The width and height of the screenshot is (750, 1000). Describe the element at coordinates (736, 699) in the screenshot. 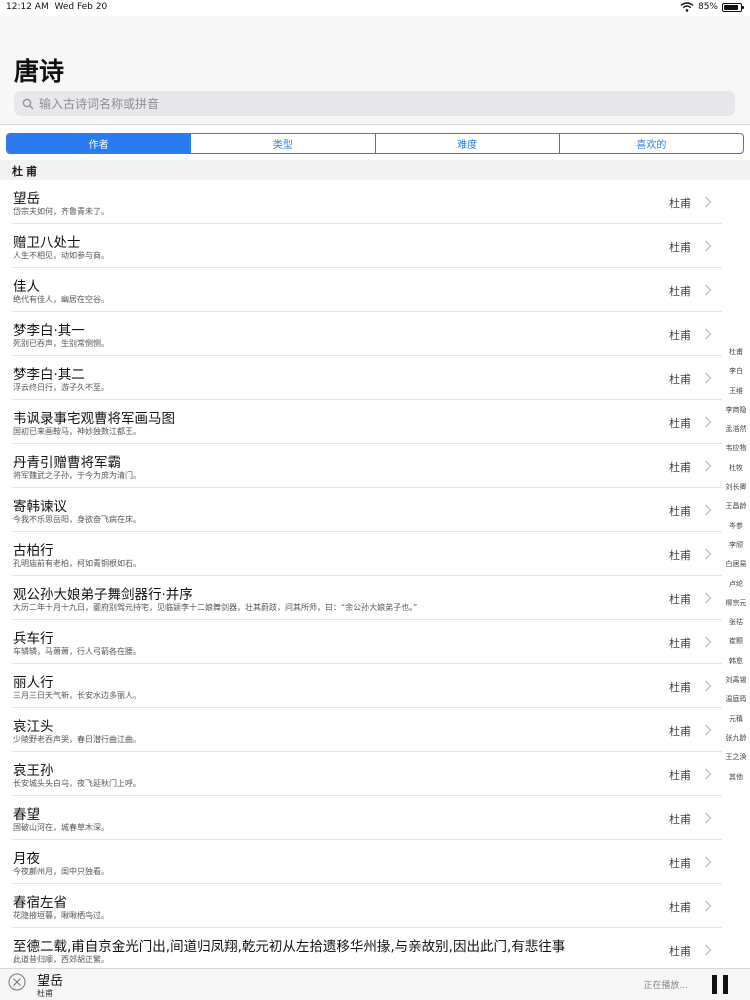

I see `index-item: 温庭筠` at that location.